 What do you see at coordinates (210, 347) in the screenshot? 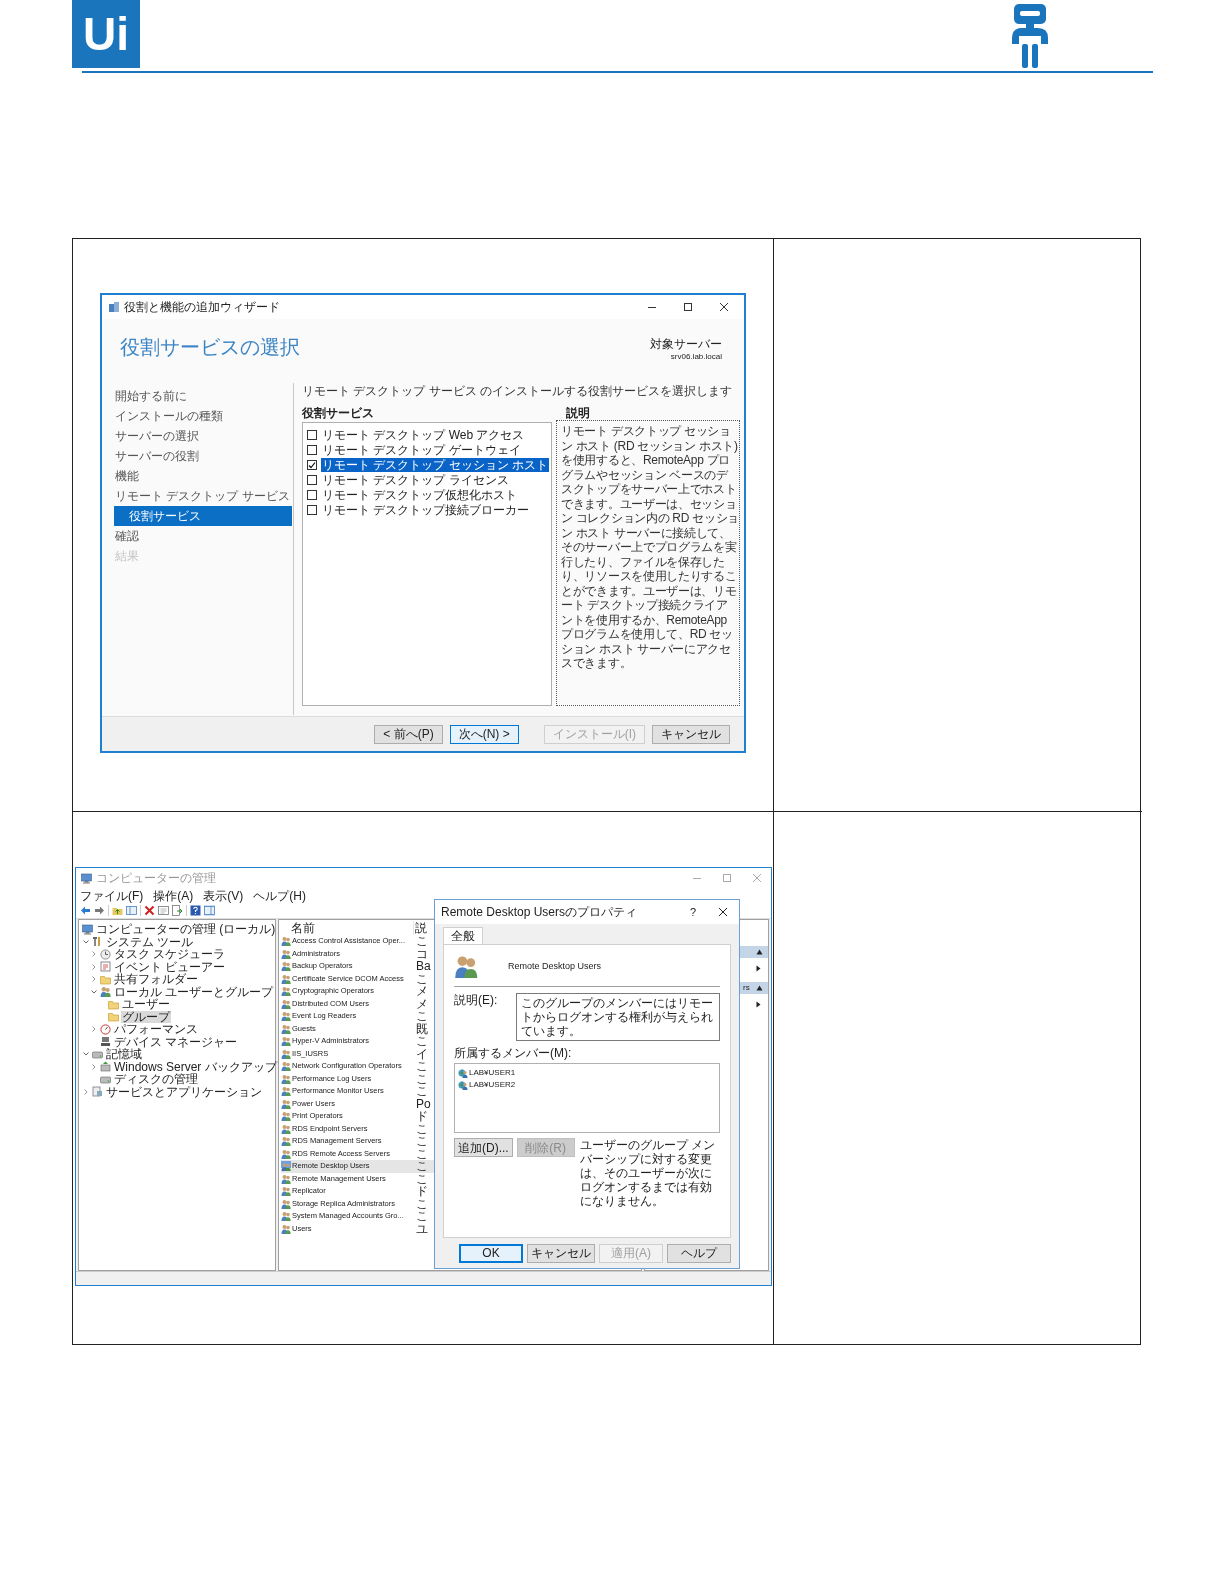
I see `page-heading: 役割サービスの選択` at bounding box center [210, 347].